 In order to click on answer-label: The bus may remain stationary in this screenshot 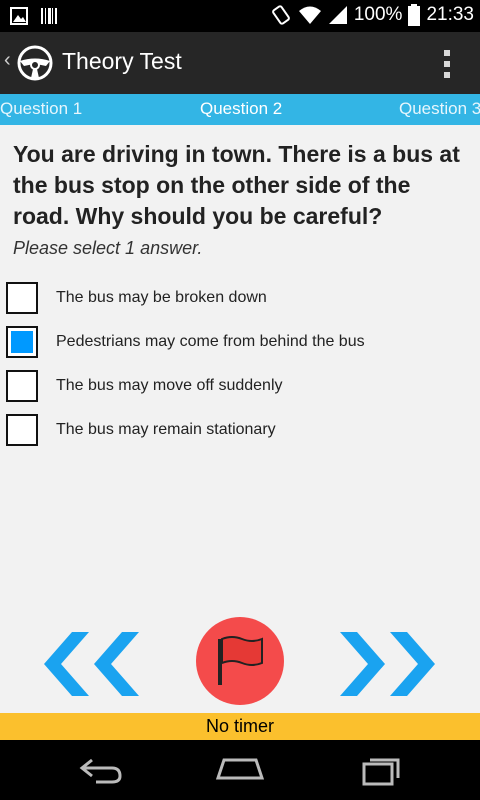, I will do `click(166, 429)`.